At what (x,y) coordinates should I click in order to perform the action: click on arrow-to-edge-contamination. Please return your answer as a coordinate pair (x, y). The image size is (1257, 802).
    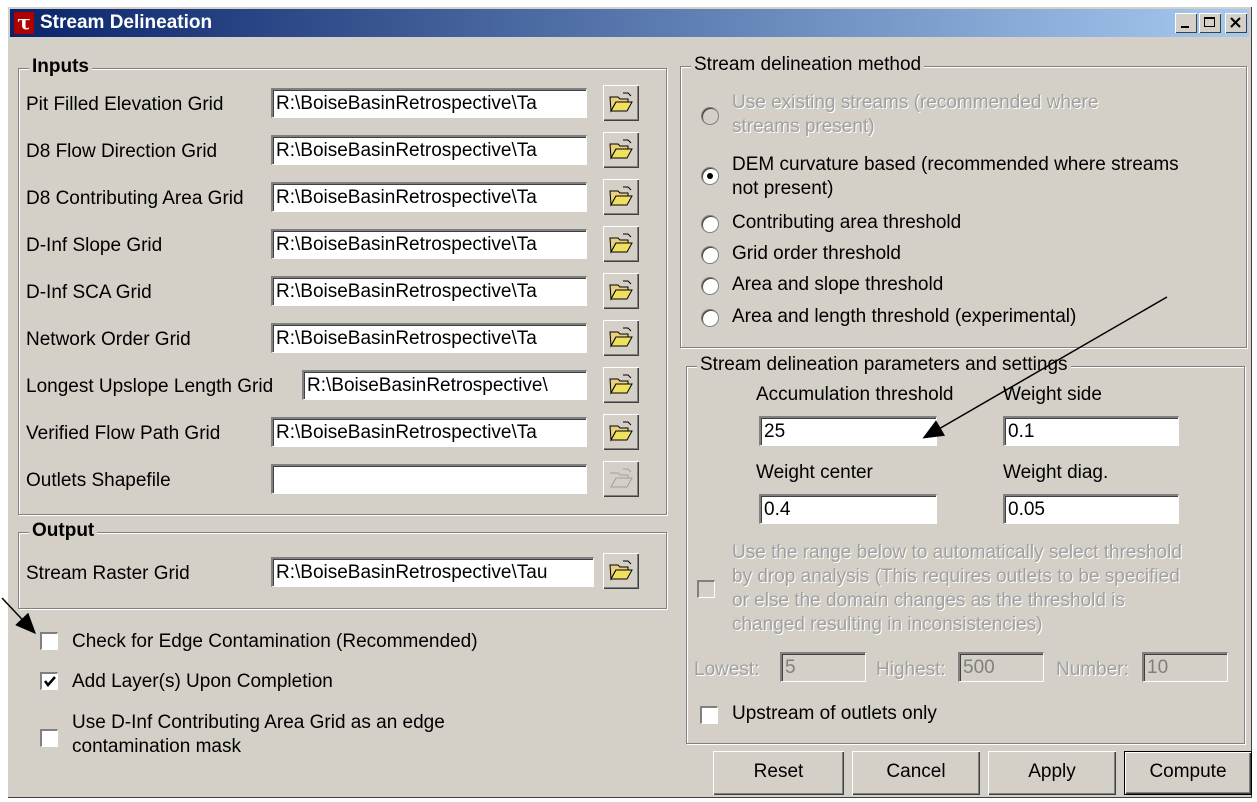
    Looking at the image, I should click on (19, 616).